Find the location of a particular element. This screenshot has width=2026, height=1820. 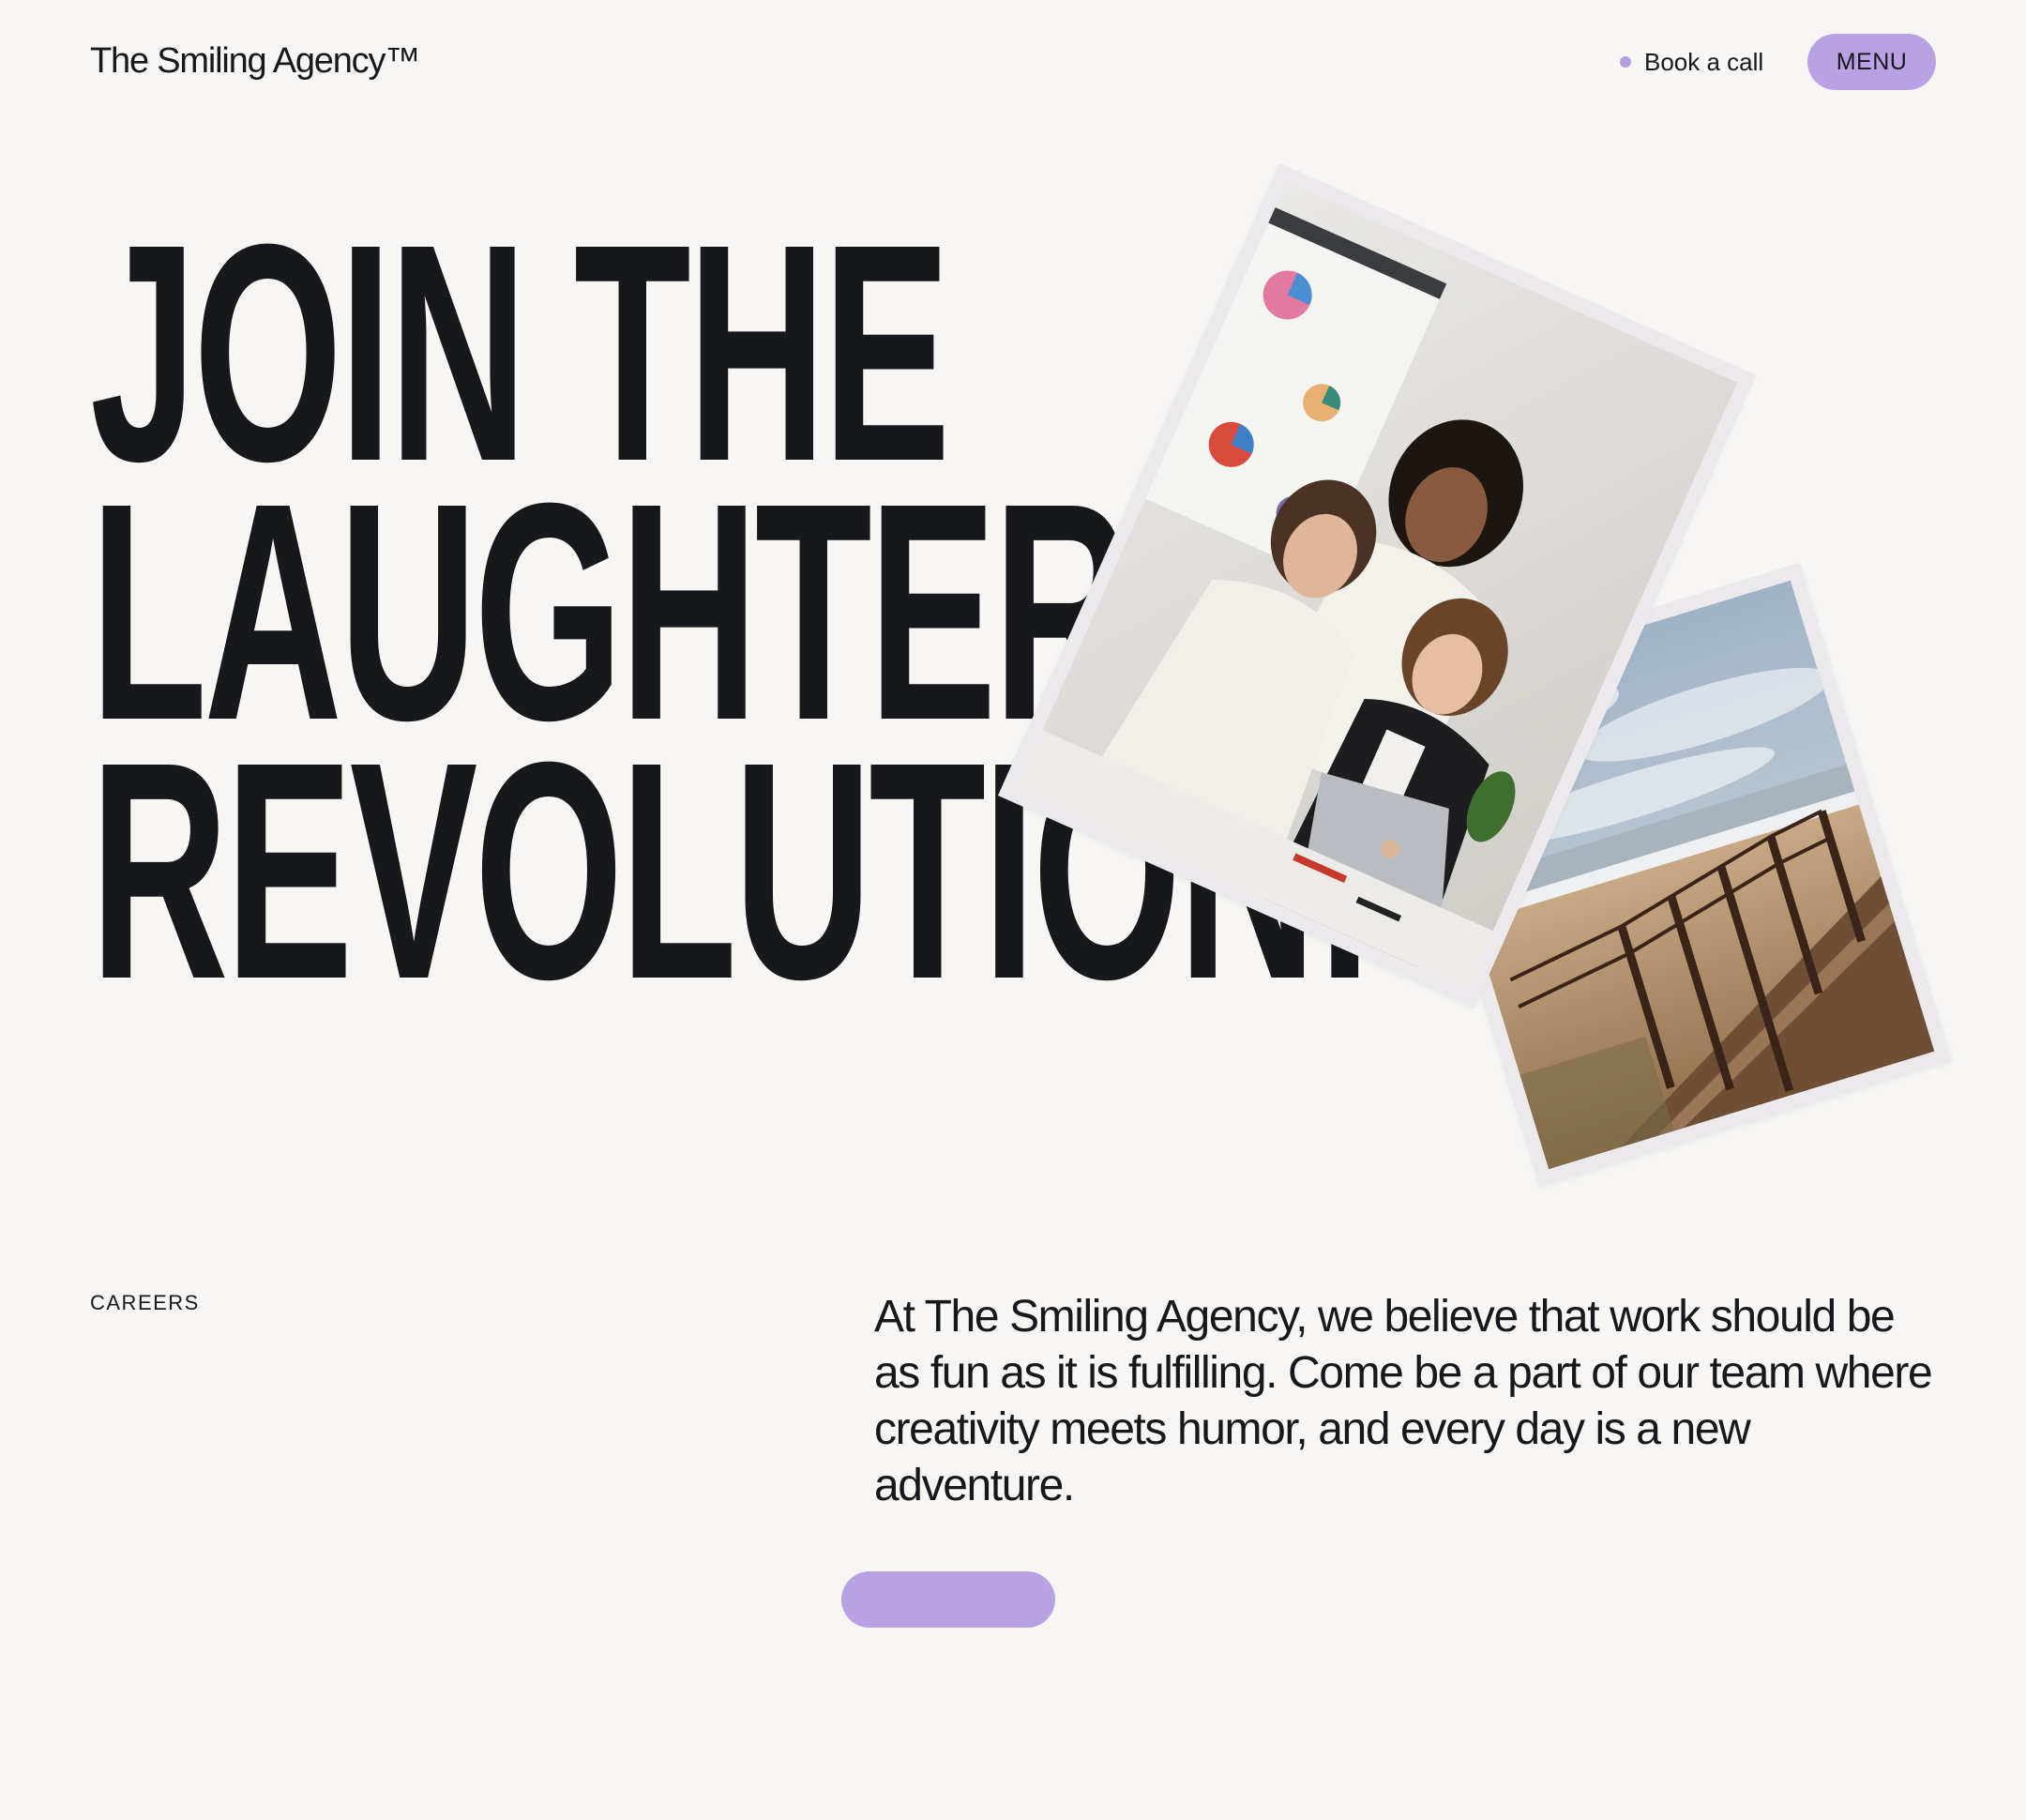

dot-icon is located at coordinates (1625, 62).